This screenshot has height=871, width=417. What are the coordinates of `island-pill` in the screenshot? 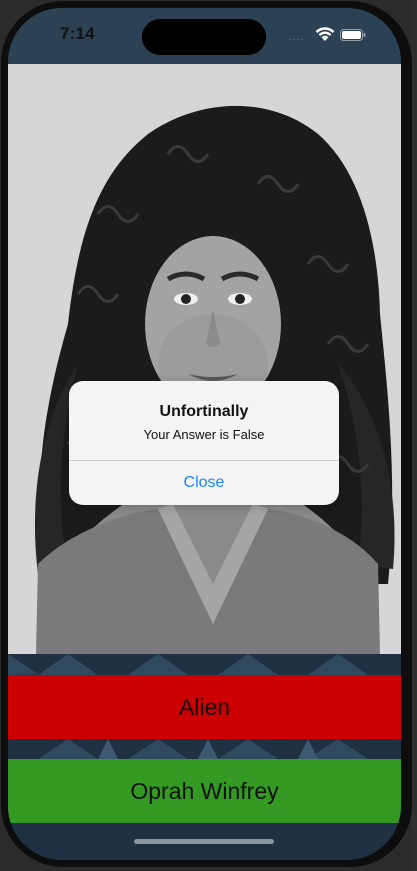 It's located at (181, 37).